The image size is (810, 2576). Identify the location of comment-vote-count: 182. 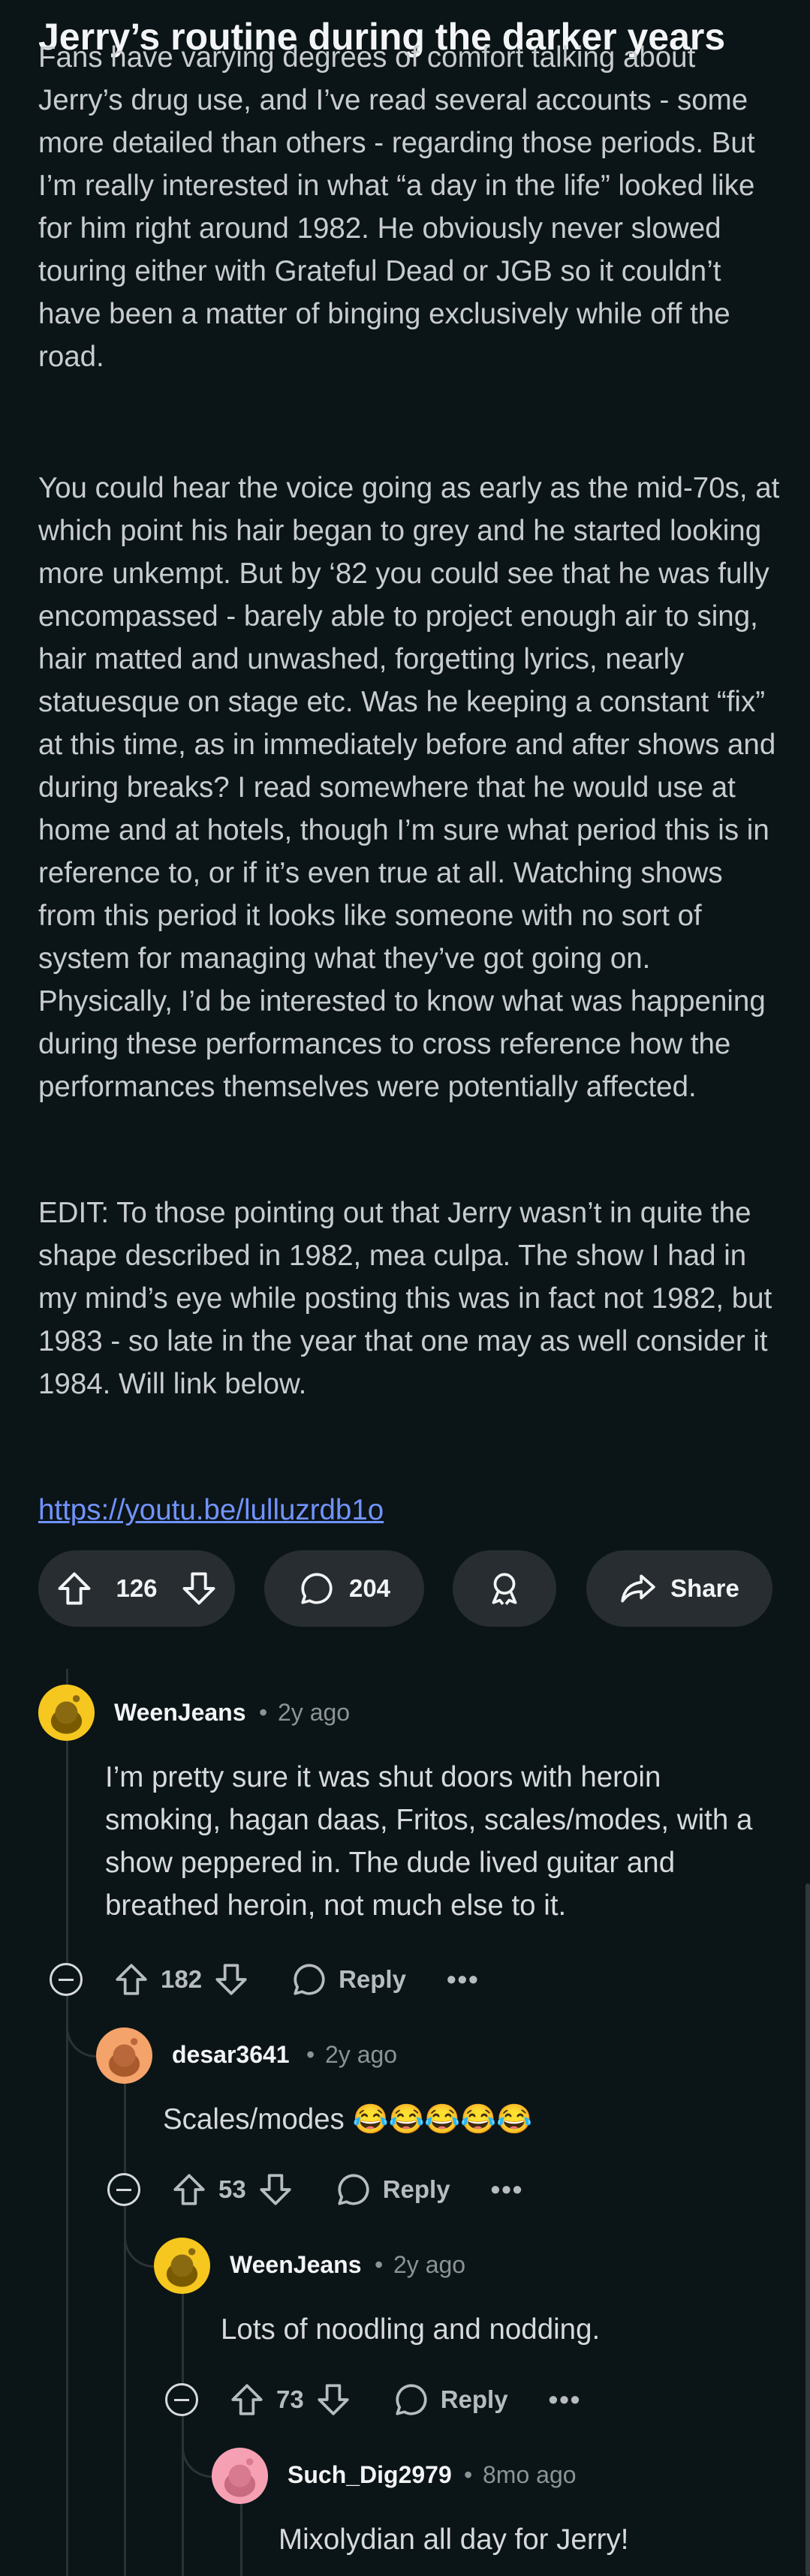
(182, 1979).